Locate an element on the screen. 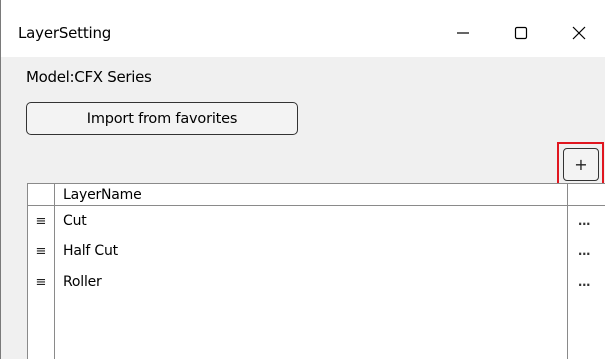  maximize-button is located at coordinates (521, 33).